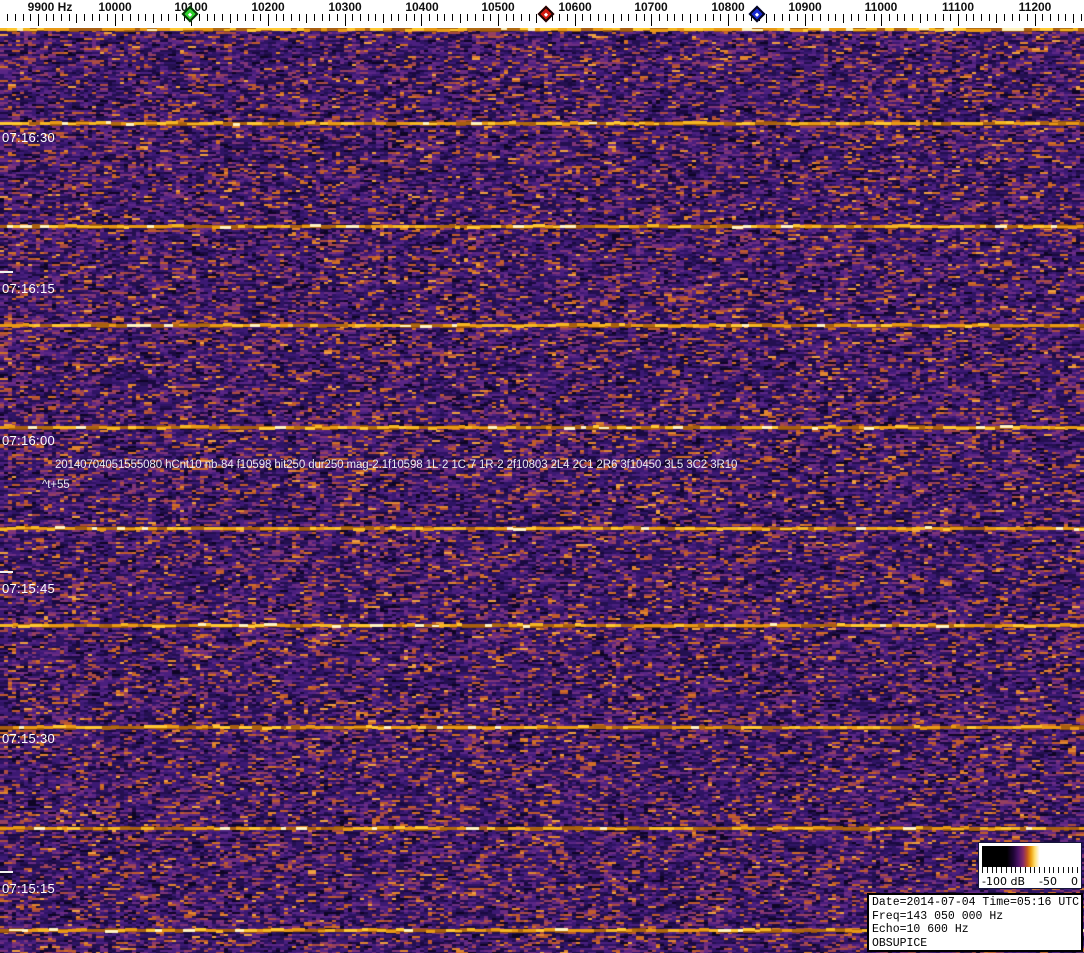 The image size is (1084, 953). What do you see at coordinates (1035, 7) in the screenshot?
I see `freq-label: 11200` at bounding box center [1035, 7].